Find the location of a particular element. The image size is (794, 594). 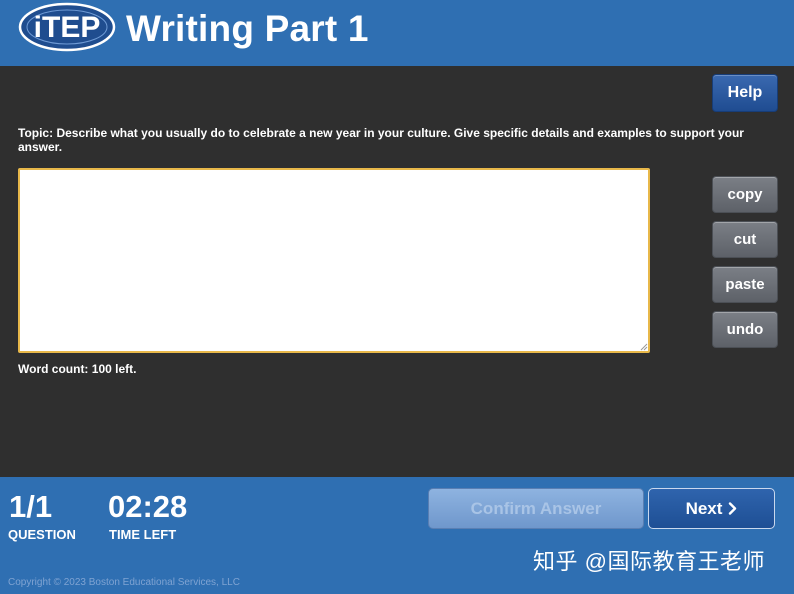

cut-button: cut is located at coordinates (745, 239).